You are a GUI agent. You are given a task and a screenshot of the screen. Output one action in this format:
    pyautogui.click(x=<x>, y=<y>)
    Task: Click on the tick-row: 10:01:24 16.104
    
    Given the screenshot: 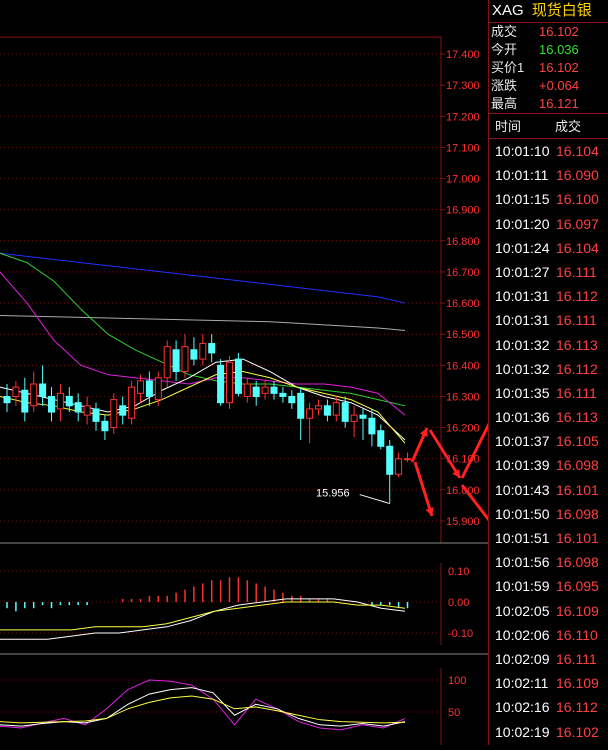 What is the action you would take?
    pyautogui.click(x=548, y=248)
    